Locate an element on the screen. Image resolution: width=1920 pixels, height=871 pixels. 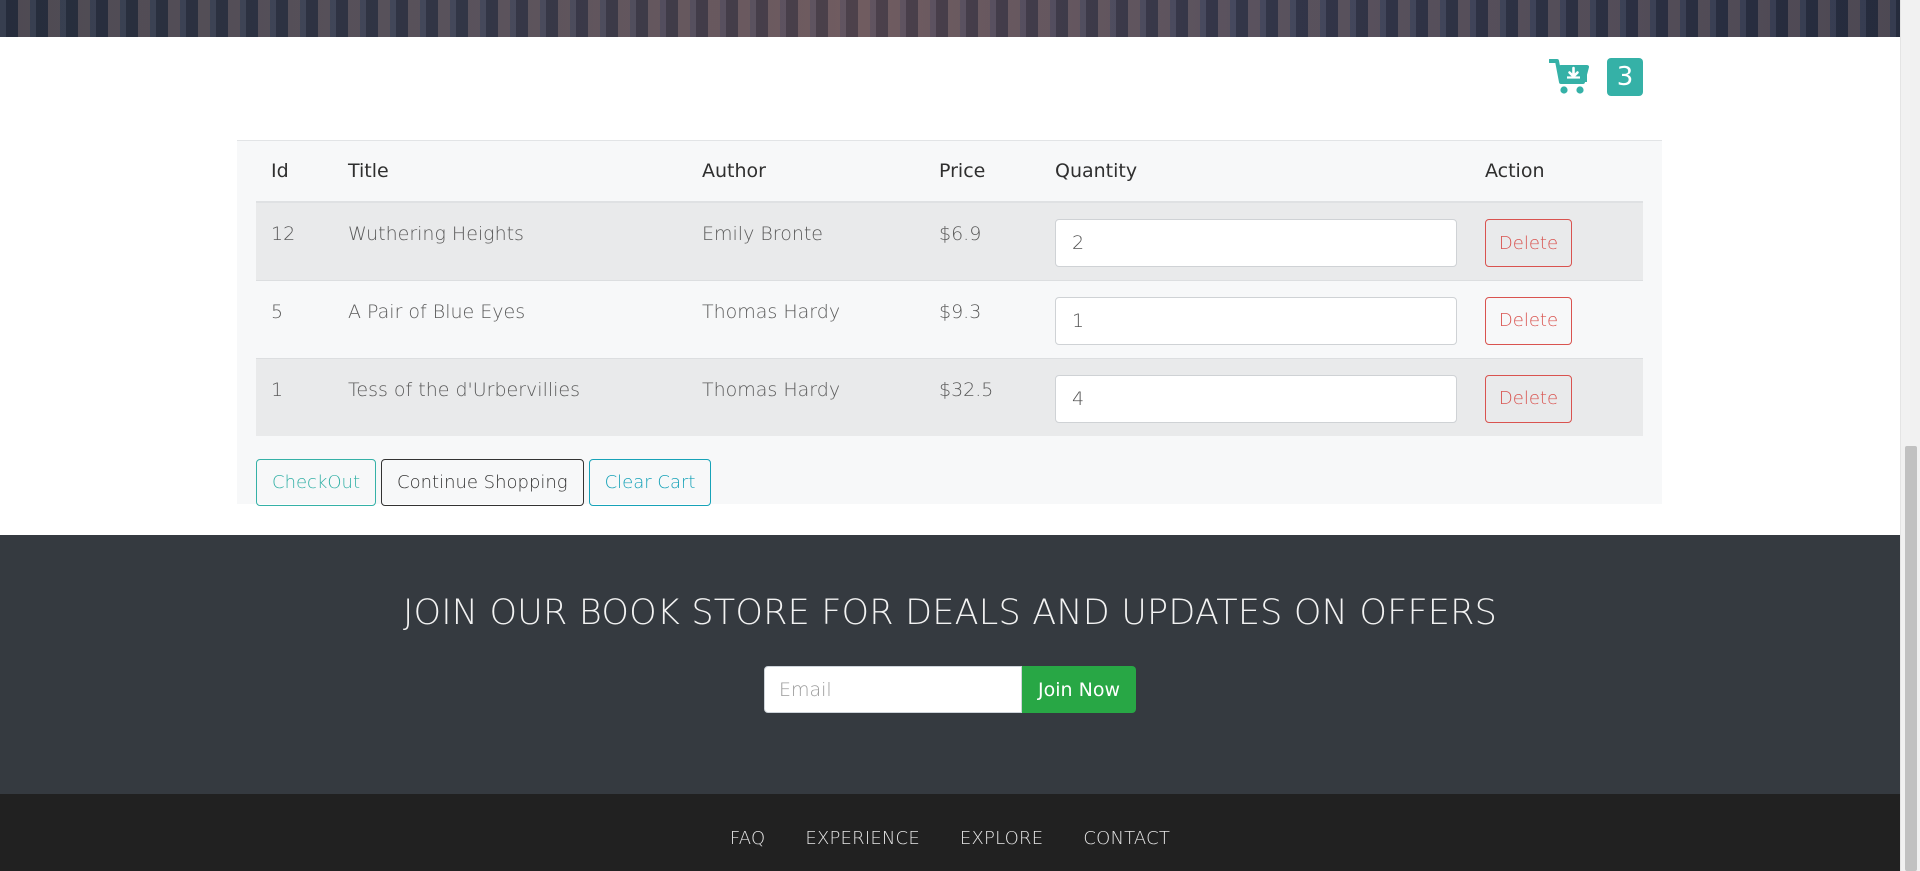
clear-cart-button: Clear Cart is located at coordinates (650, 482).